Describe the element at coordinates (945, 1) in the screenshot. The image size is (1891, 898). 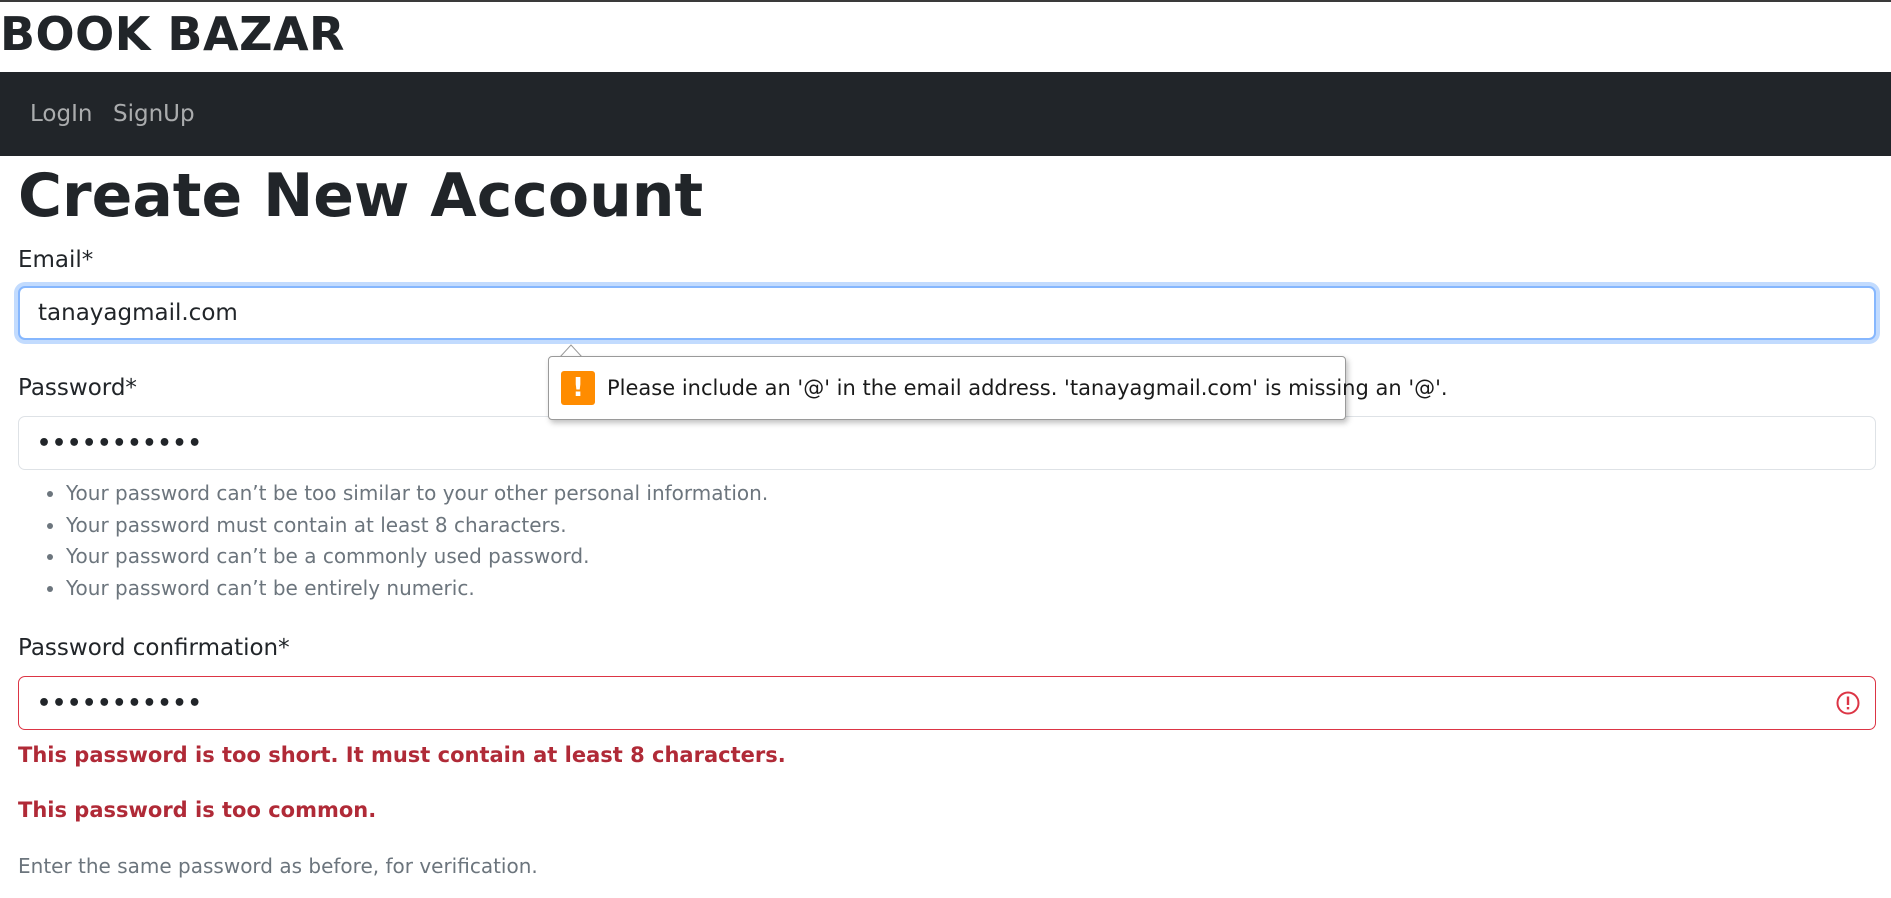
I see `window-top-border` at that location.